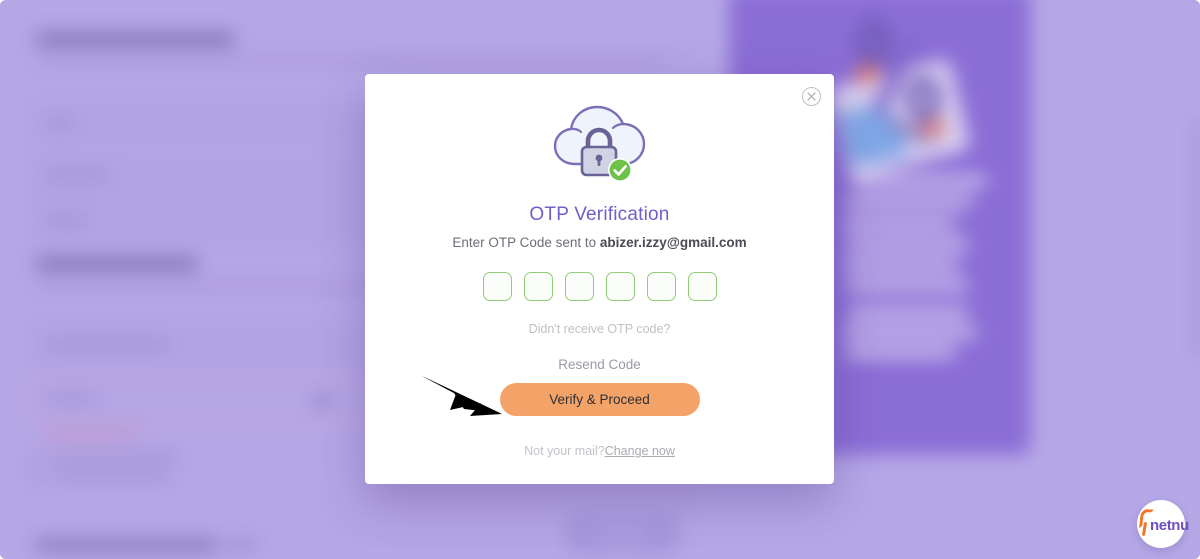  Describe the element at coordinates (902, 96) in the screenshot. I see `promo-illustration-icon` at that location.